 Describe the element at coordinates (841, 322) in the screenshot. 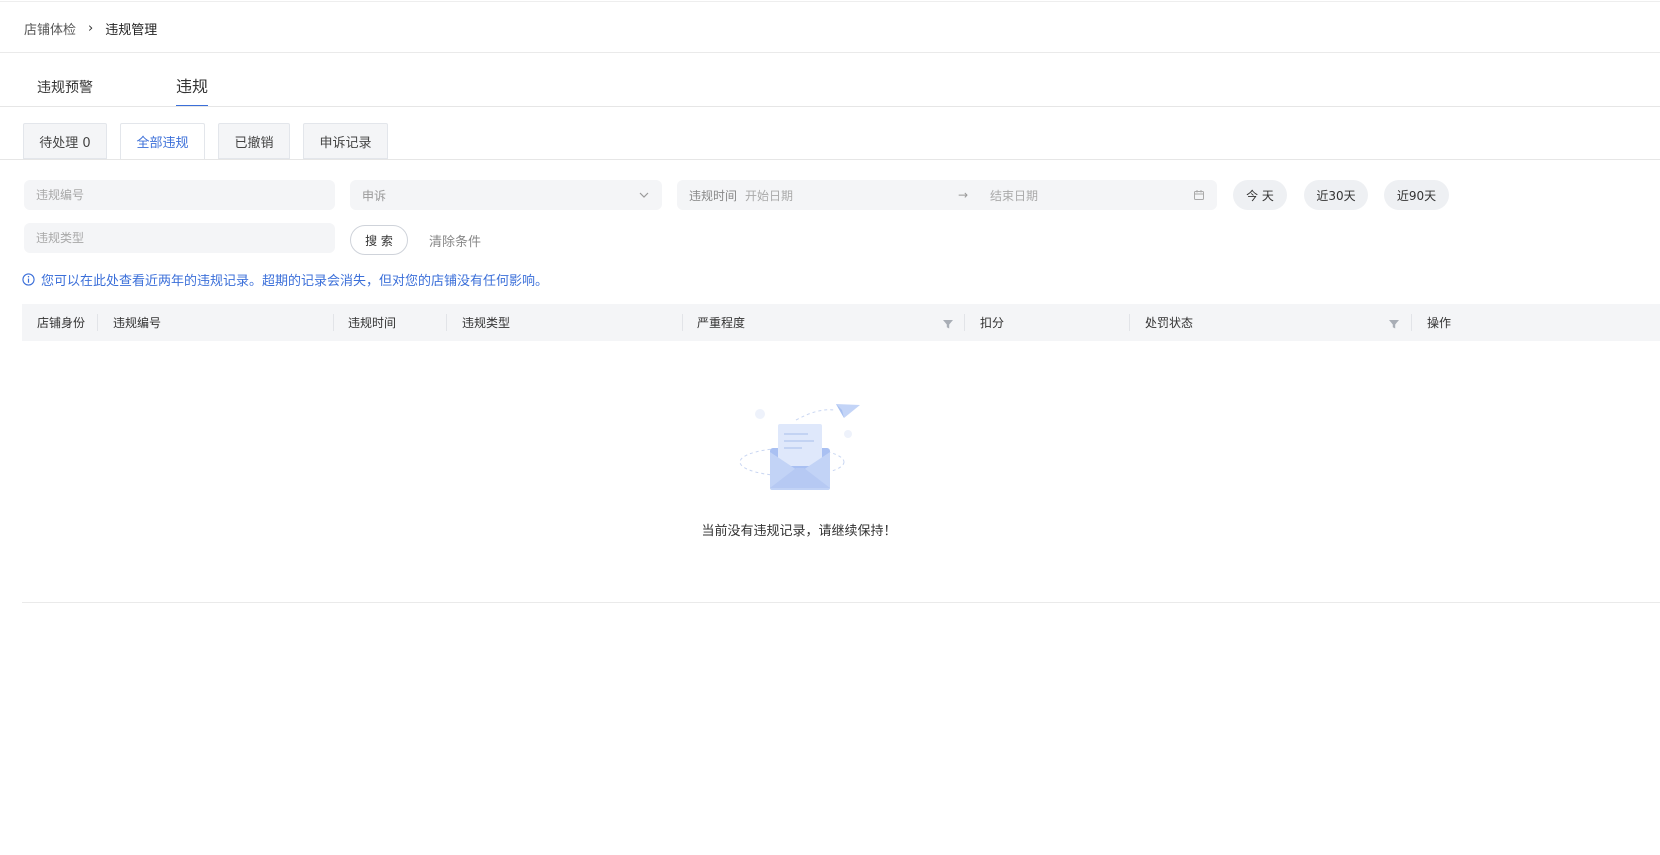

I see `table-header: 店铺身份 违规编号 违规时间 违规类型 严重程度 扣分 处罚状态 操作` at that location.